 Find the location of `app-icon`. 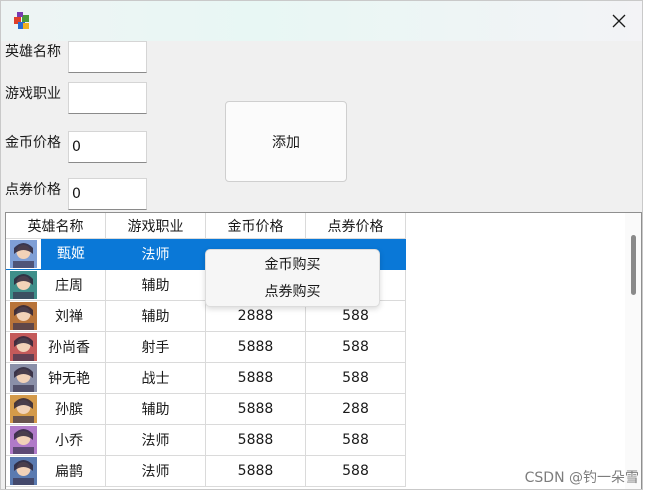

app-icon is located at coordinates (21, 20).